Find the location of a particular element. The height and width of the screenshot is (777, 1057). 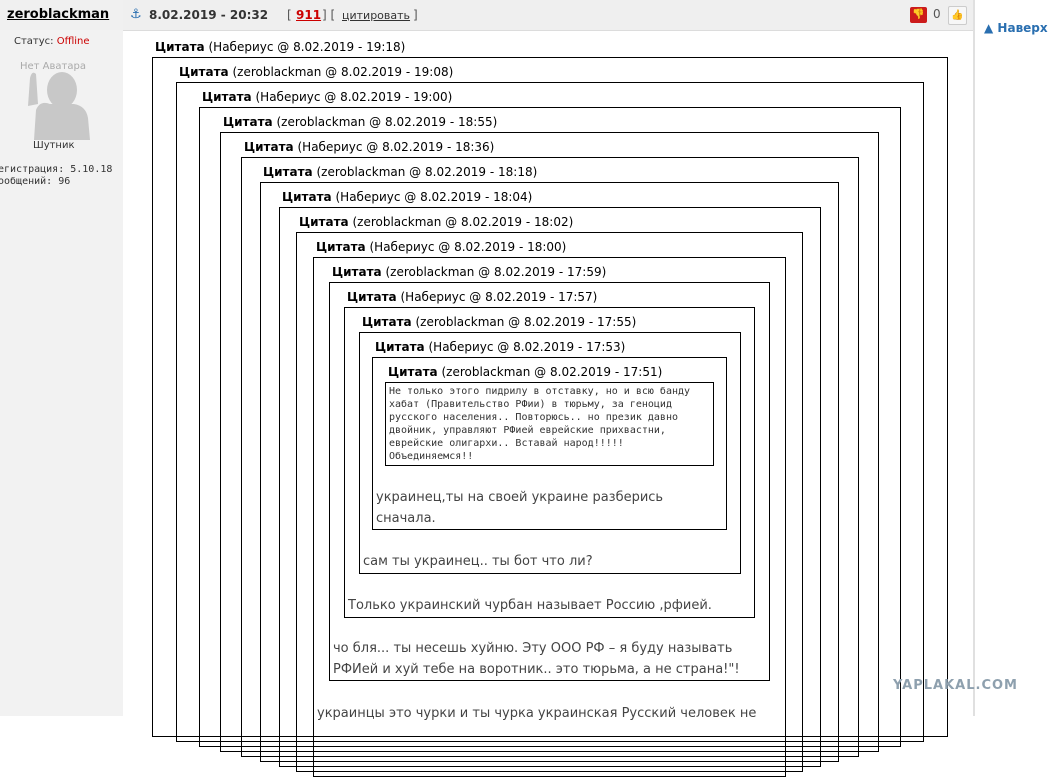

quote-header: Цитата (Набериус @ 8.02.2019 - 18:36) is located at coordinates (369, 147).